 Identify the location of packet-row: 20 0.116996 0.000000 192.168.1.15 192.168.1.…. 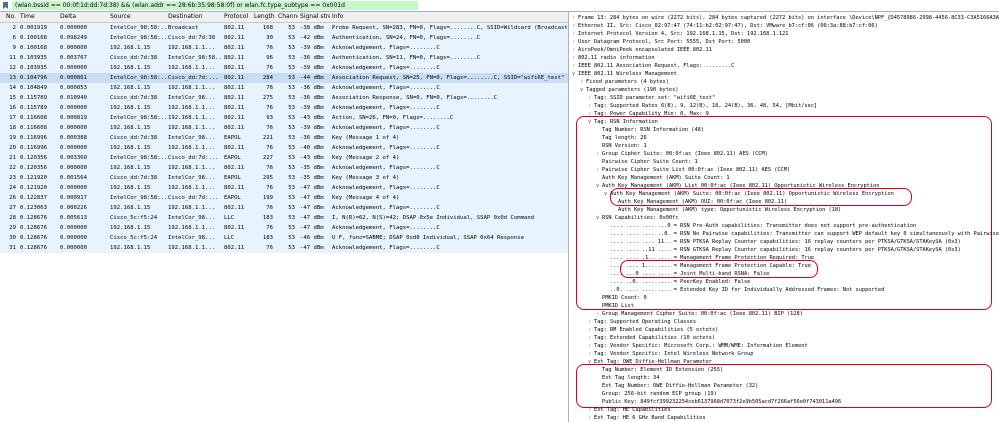
(284, 148).